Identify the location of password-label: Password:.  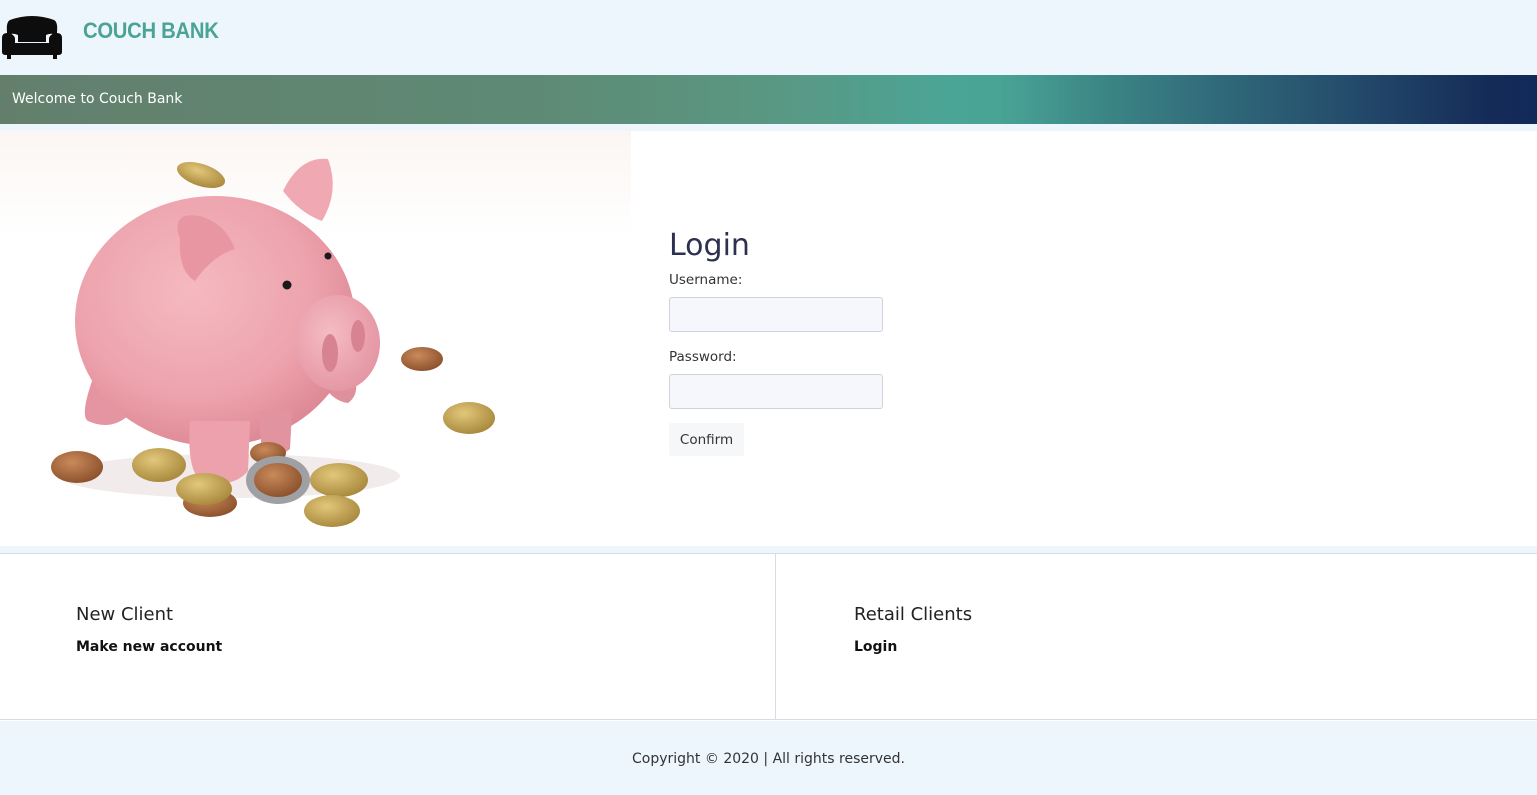
(703, 357).